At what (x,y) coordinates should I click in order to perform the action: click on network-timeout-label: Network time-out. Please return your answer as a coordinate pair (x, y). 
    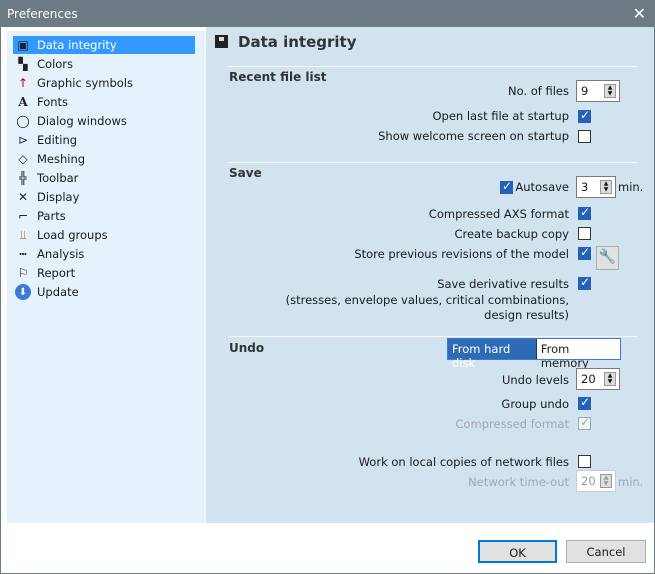
    Looking at the image, I should click on (518, 482).